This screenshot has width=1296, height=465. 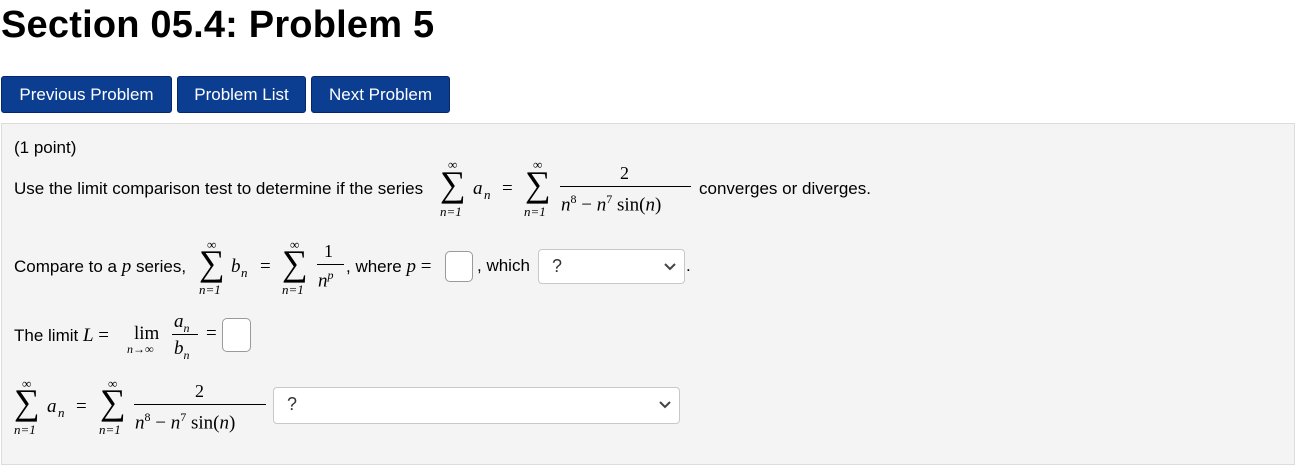 What do you see at coordinates (328, 251) in the screenshot?
I see `fraction-numerator: 1` at bounding box center [328, 251].